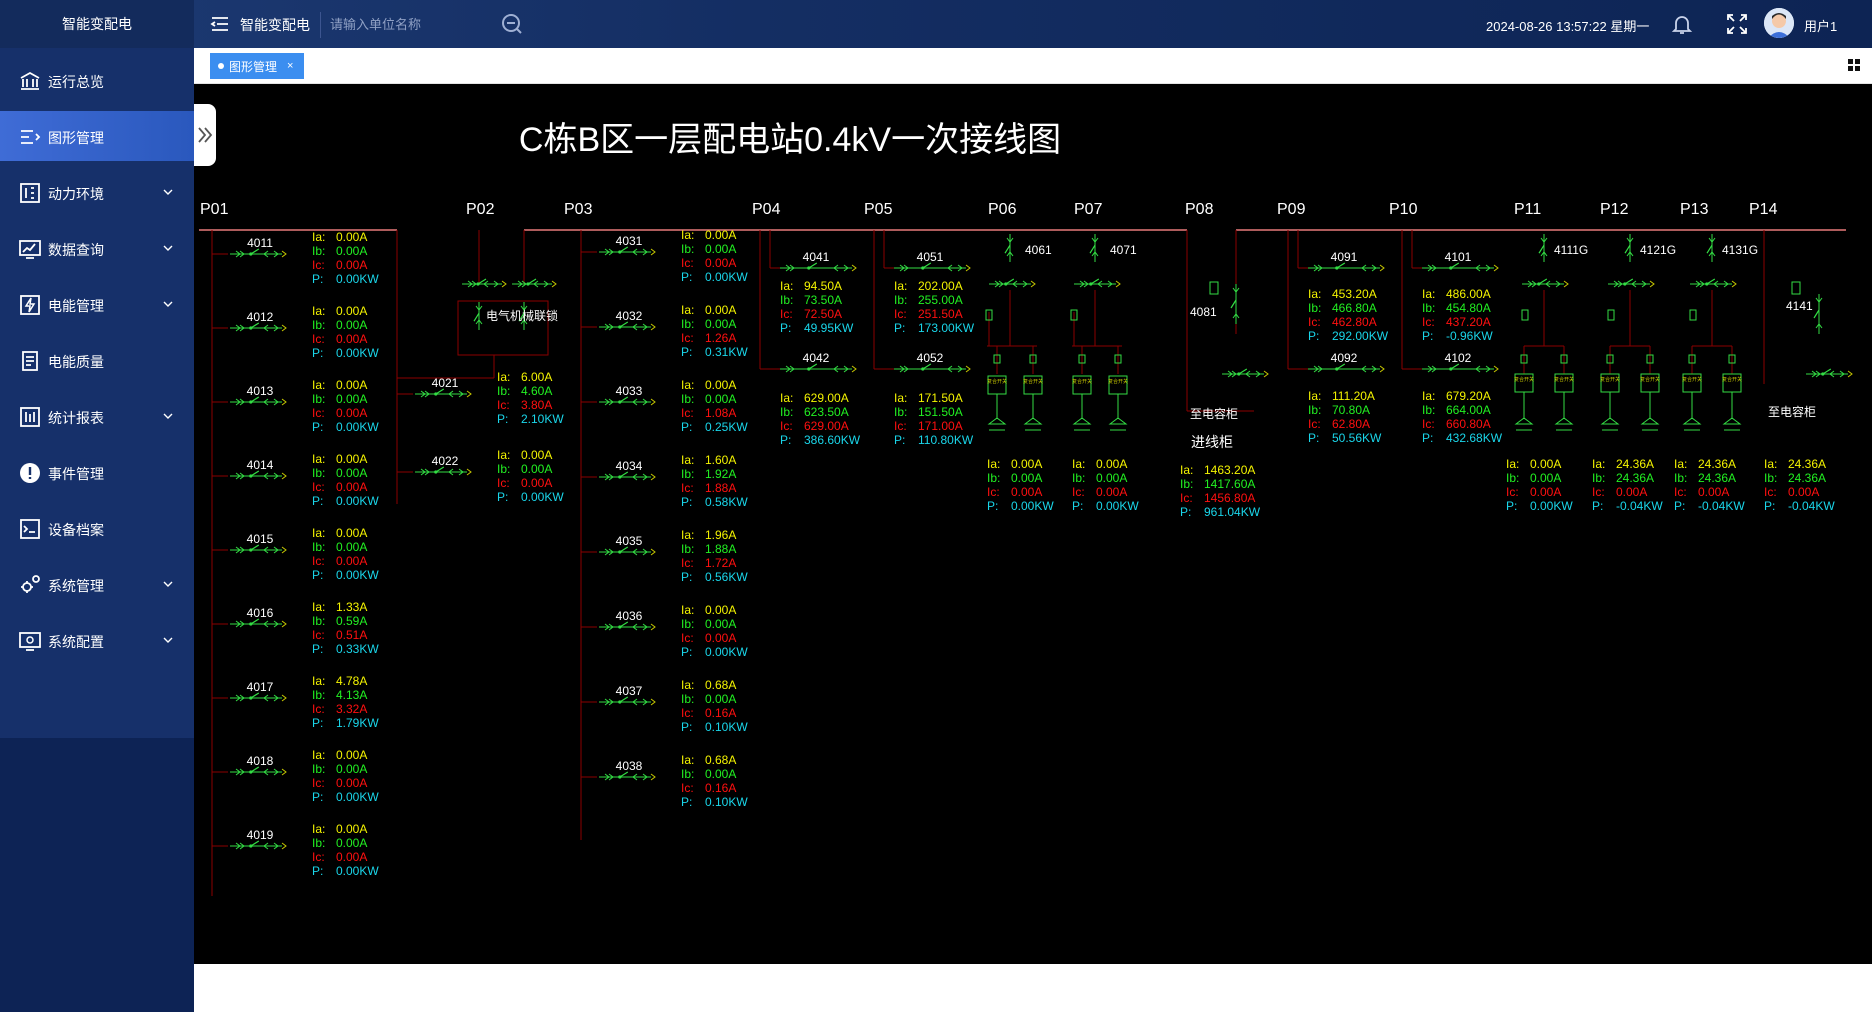 This screenshot has width=1872, height=1012. I want to click on bell-icon, so click(1682, 24).